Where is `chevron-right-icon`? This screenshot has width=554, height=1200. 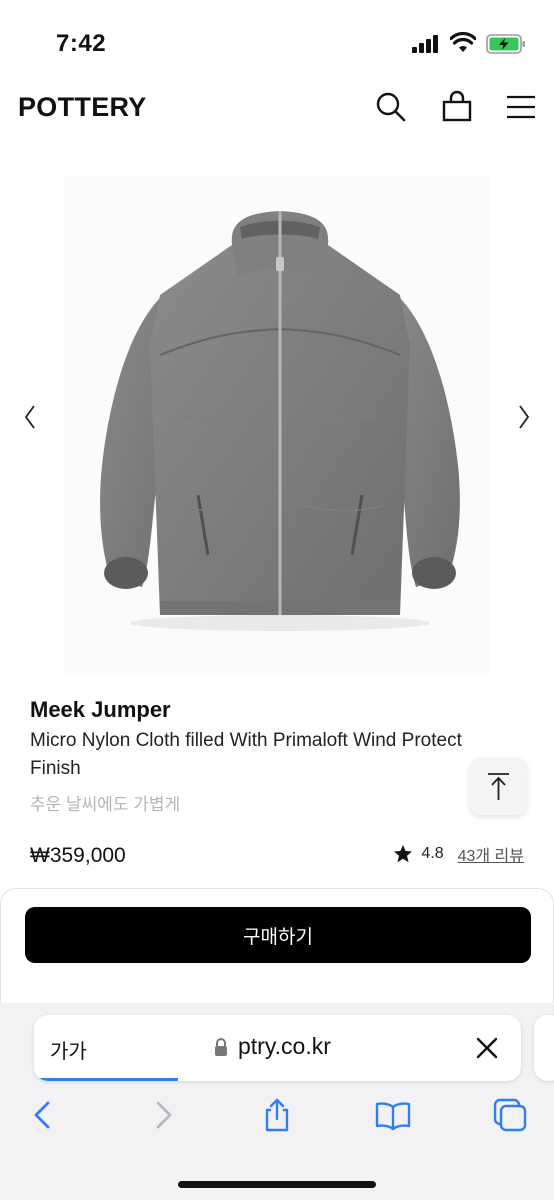
chevron-right-icon is located at coordinates (524, 417).